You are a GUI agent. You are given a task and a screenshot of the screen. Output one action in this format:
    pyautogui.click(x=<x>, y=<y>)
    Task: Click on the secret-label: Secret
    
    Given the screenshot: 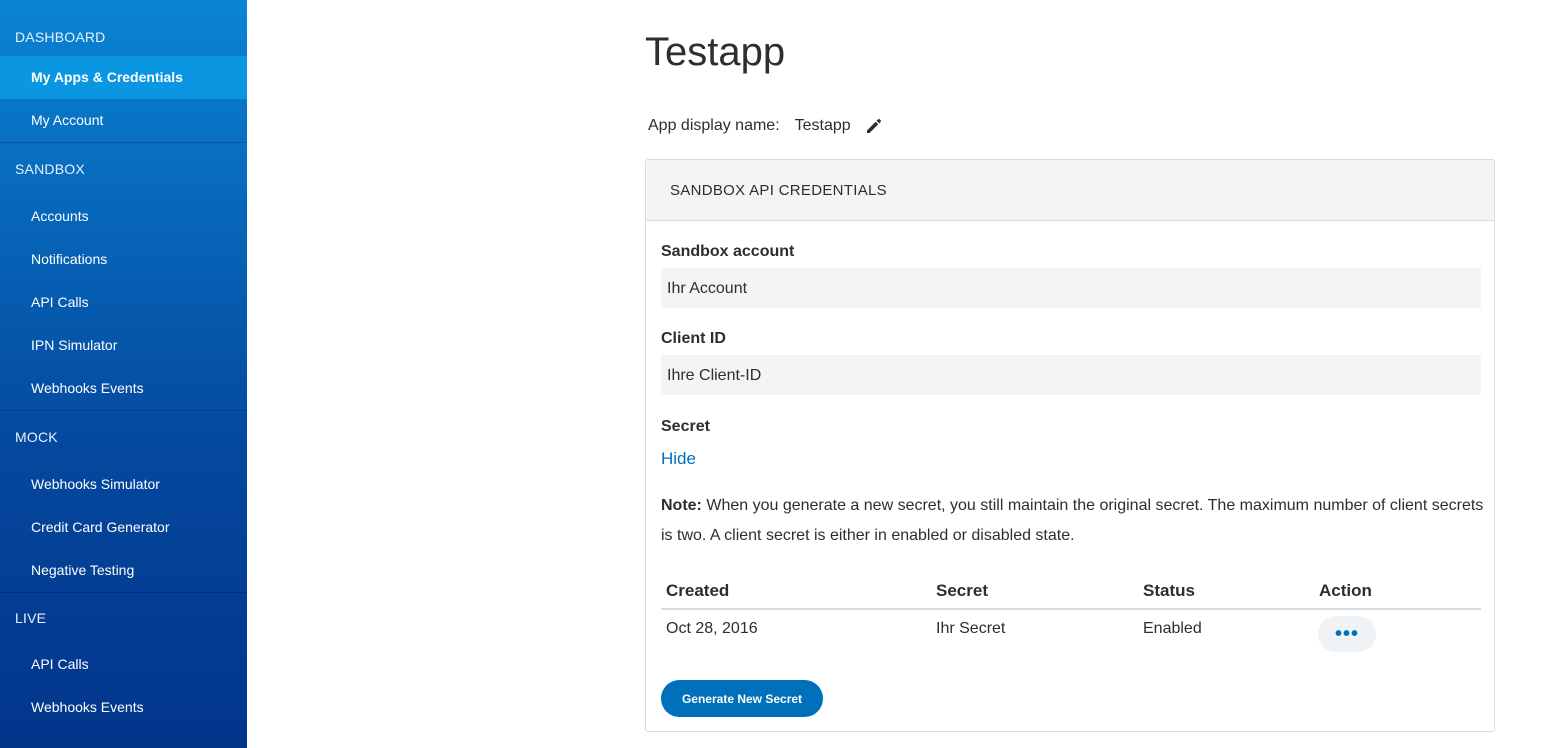 What is the action you would take?
    pyautogui.click(x=685, y=426)
    